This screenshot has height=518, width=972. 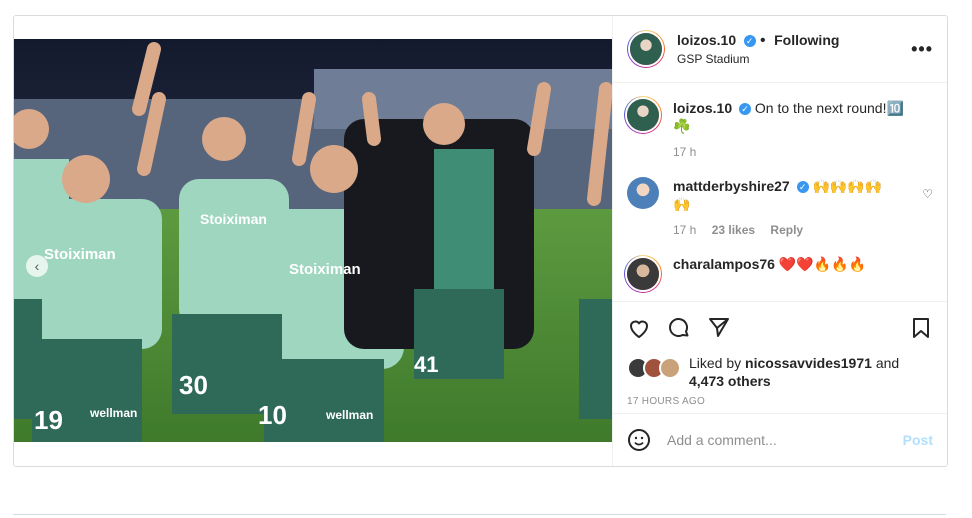 What do you see at coordinates (780, 327) in the screenshot?
I see `post-actions` at bounding box center [780, 327].